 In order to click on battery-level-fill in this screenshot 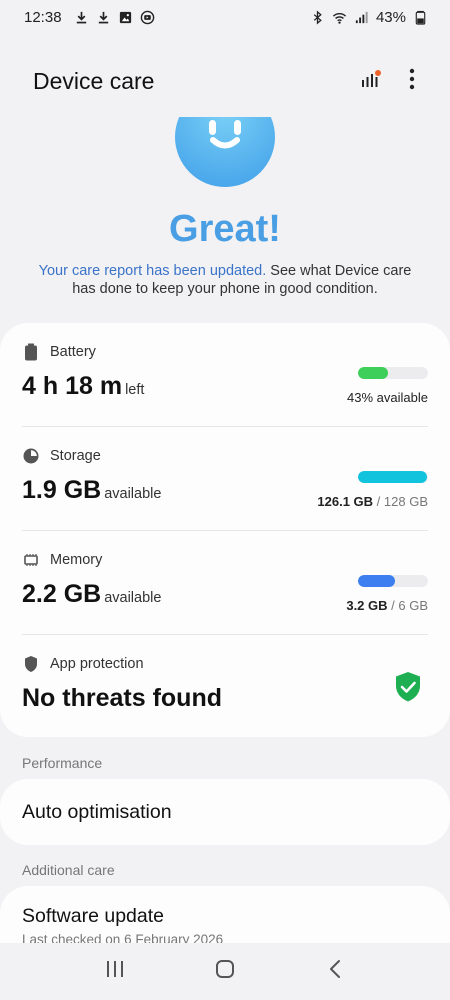, I will do `click(373, 373)`.